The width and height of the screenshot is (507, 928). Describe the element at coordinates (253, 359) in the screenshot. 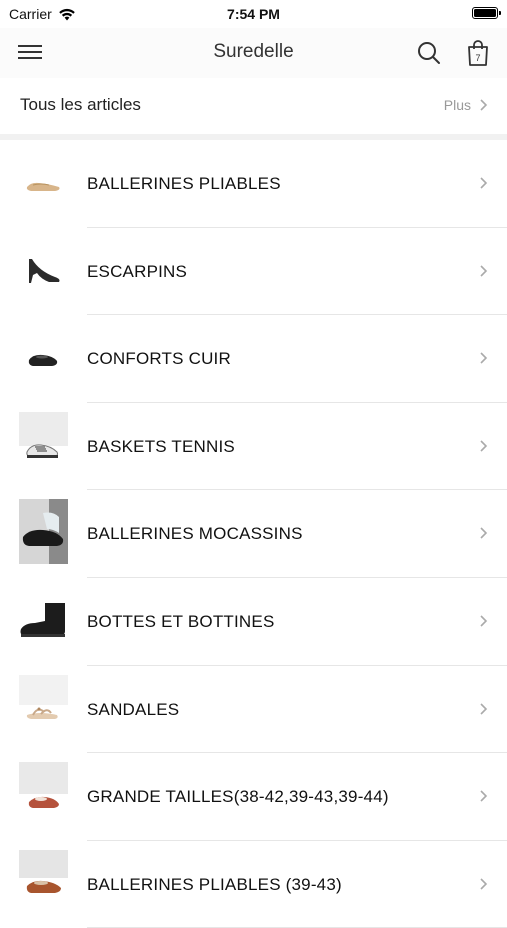

I see `category-item-conforts-cuir: CONFORTS CUIR` at that location.